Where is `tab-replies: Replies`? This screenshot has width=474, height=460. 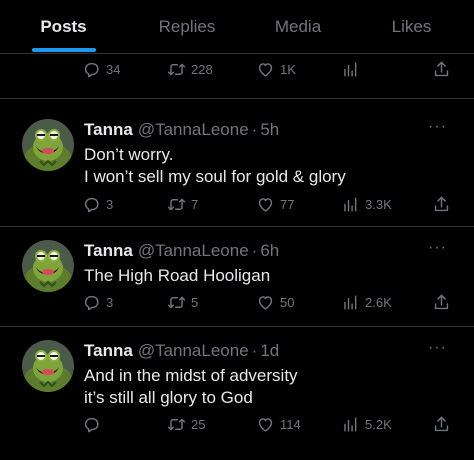 tab-replies: Replies is located at coordinates (187, 27).